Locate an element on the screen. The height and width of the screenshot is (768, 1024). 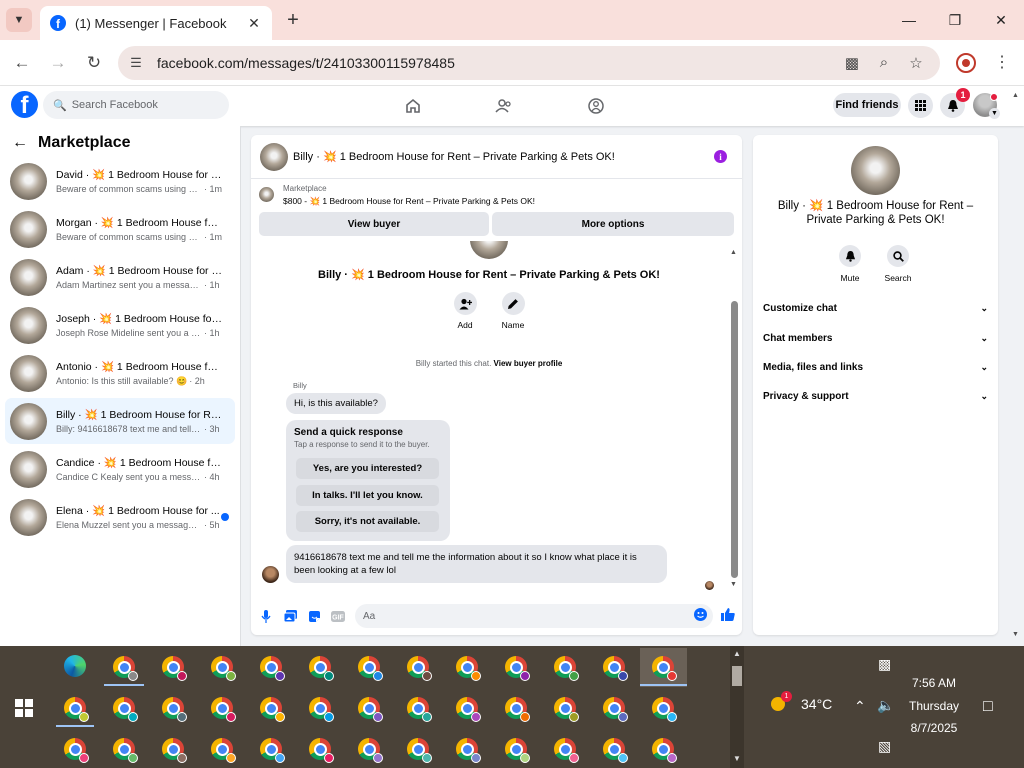
media-files-links-row: Media, files and links ⌄ is located at coordinates (875, 367).